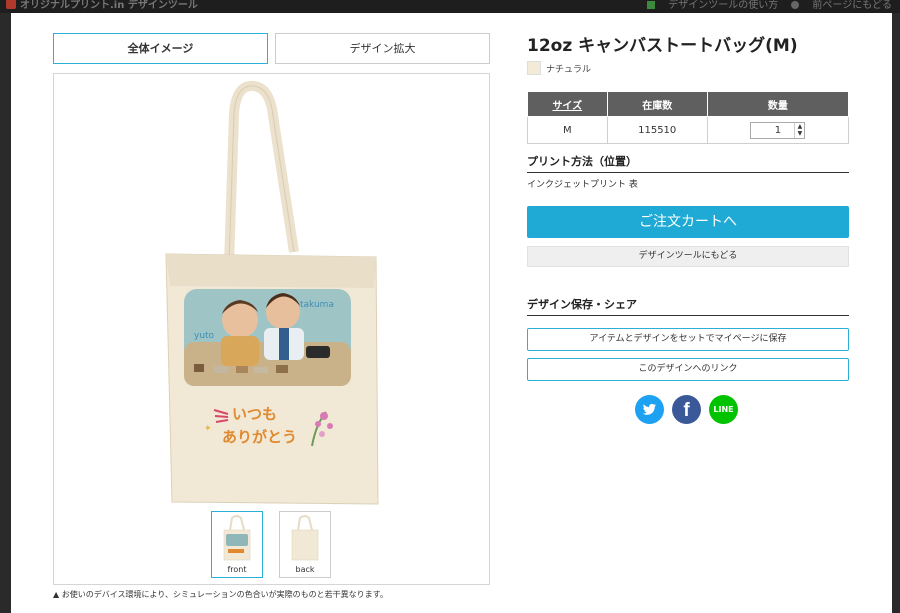 Image resolution: width=900 pixels, height=613 pixels. What do you see at coordinates (688, 222) in the screenshot?
I see `order-cart-button: ご注文カートへ` at bounding box center [688, 222].